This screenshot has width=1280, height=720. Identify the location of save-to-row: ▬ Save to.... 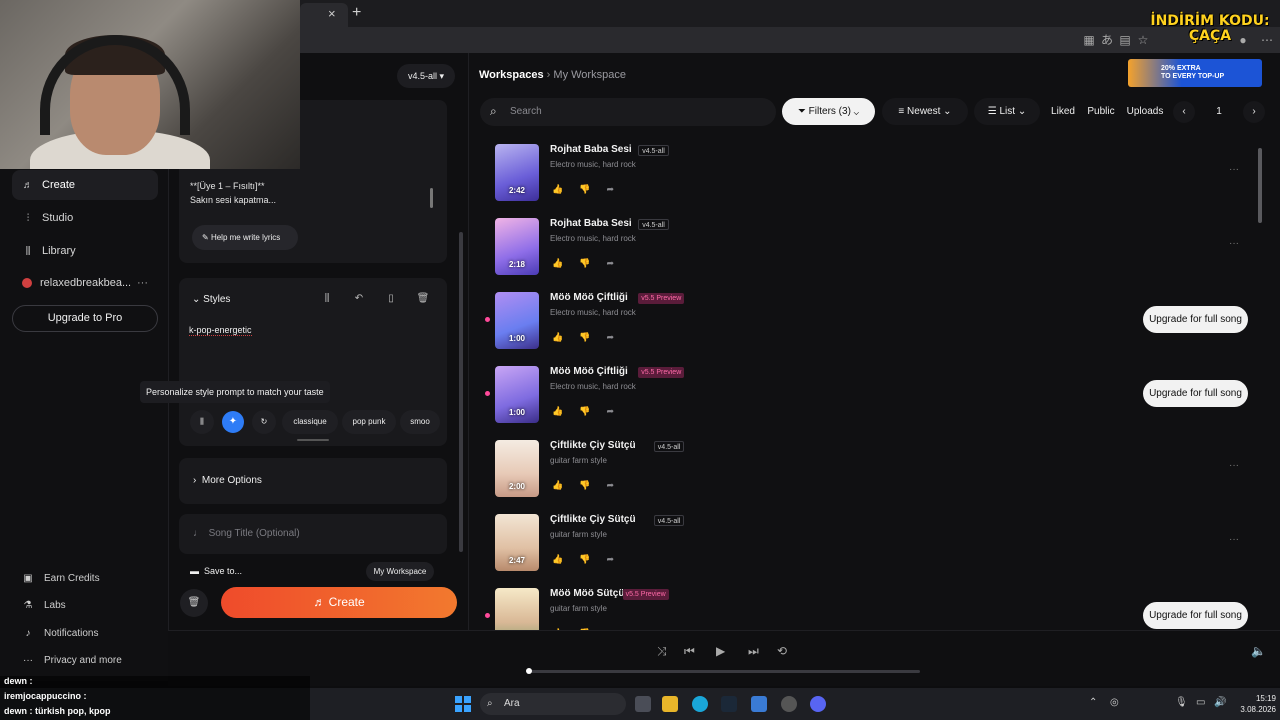
(216, 571).